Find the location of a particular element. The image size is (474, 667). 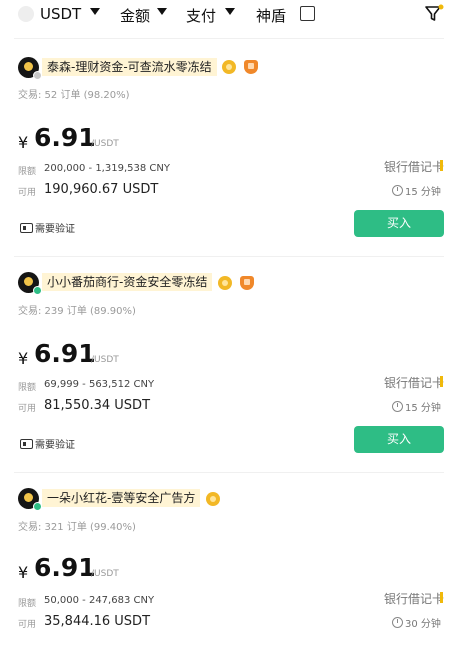

merchant-name: 泰森-理财资金-可查流水零冻结 is located at coordinates (129, 67).